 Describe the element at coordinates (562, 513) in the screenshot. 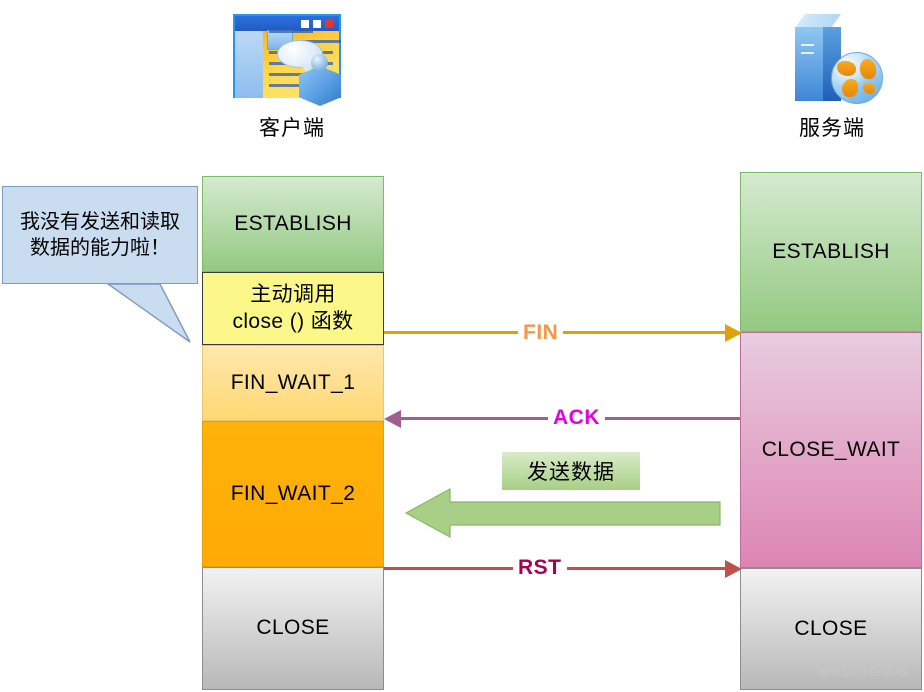

I see `data-flow-arrow` at that location.